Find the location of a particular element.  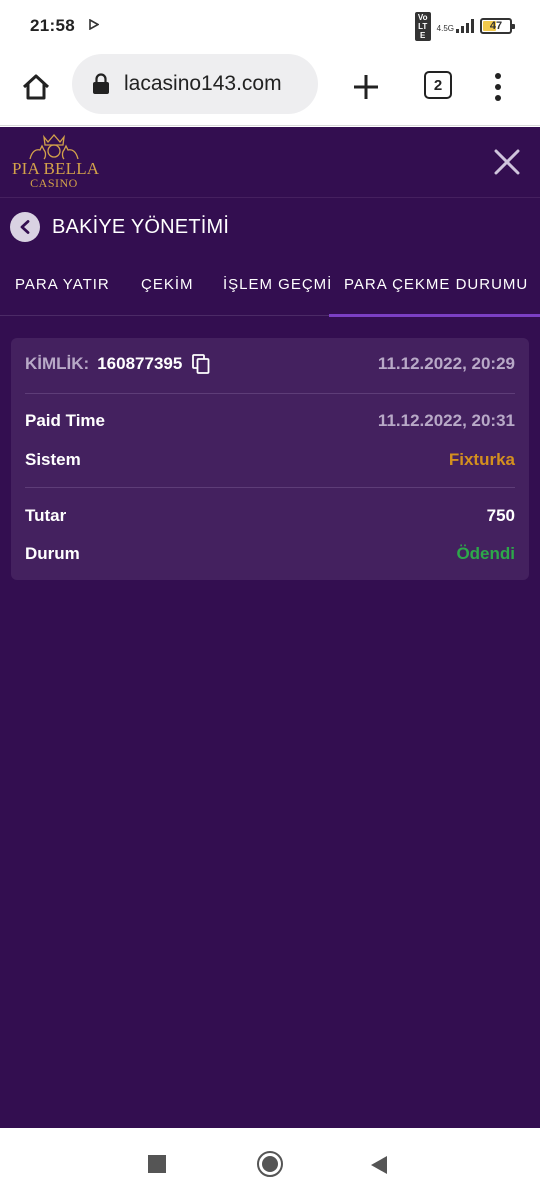

browser-menu-button is located at coordinates (498, 87).